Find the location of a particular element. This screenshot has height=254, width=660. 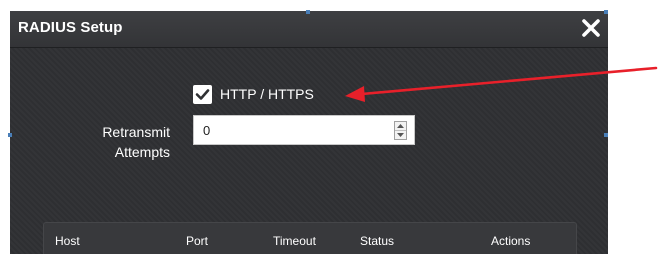

retransmit-attempts-input: 0 is located at coordinates (304, 130).